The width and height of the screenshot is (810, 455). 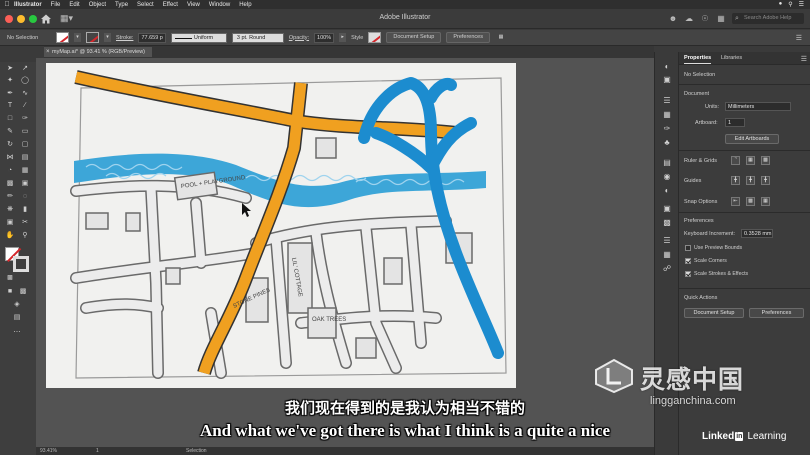 I want to click on shape-builder-tool-icon: ◔, so click(x=10, y=171).